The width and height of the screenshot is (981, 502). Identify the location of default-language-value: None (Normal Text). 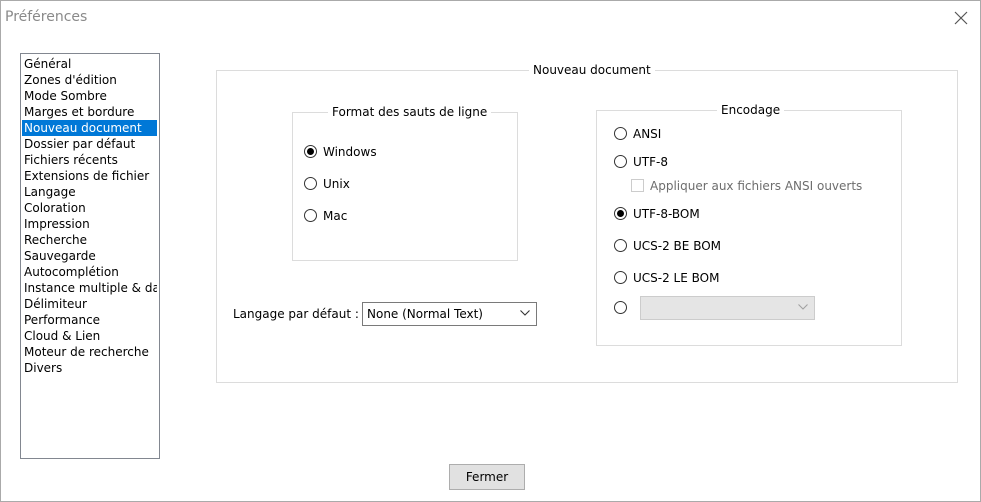
(425, 314).